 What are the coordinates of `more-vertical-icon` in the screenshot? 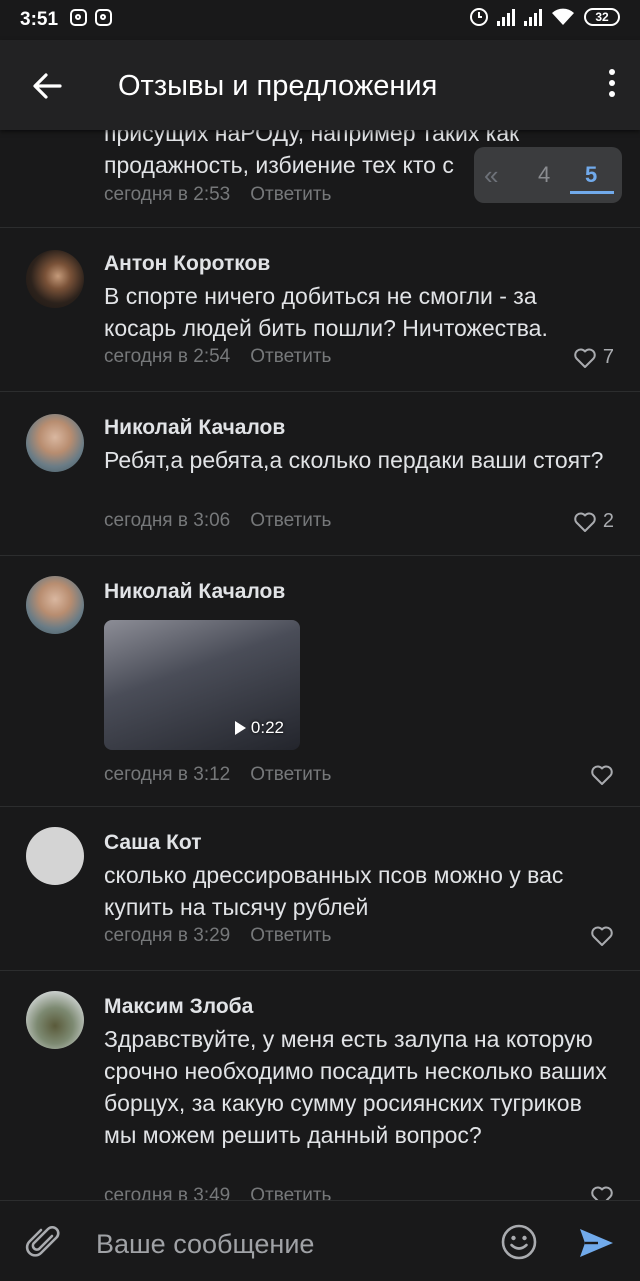 It's located at (612, 83).